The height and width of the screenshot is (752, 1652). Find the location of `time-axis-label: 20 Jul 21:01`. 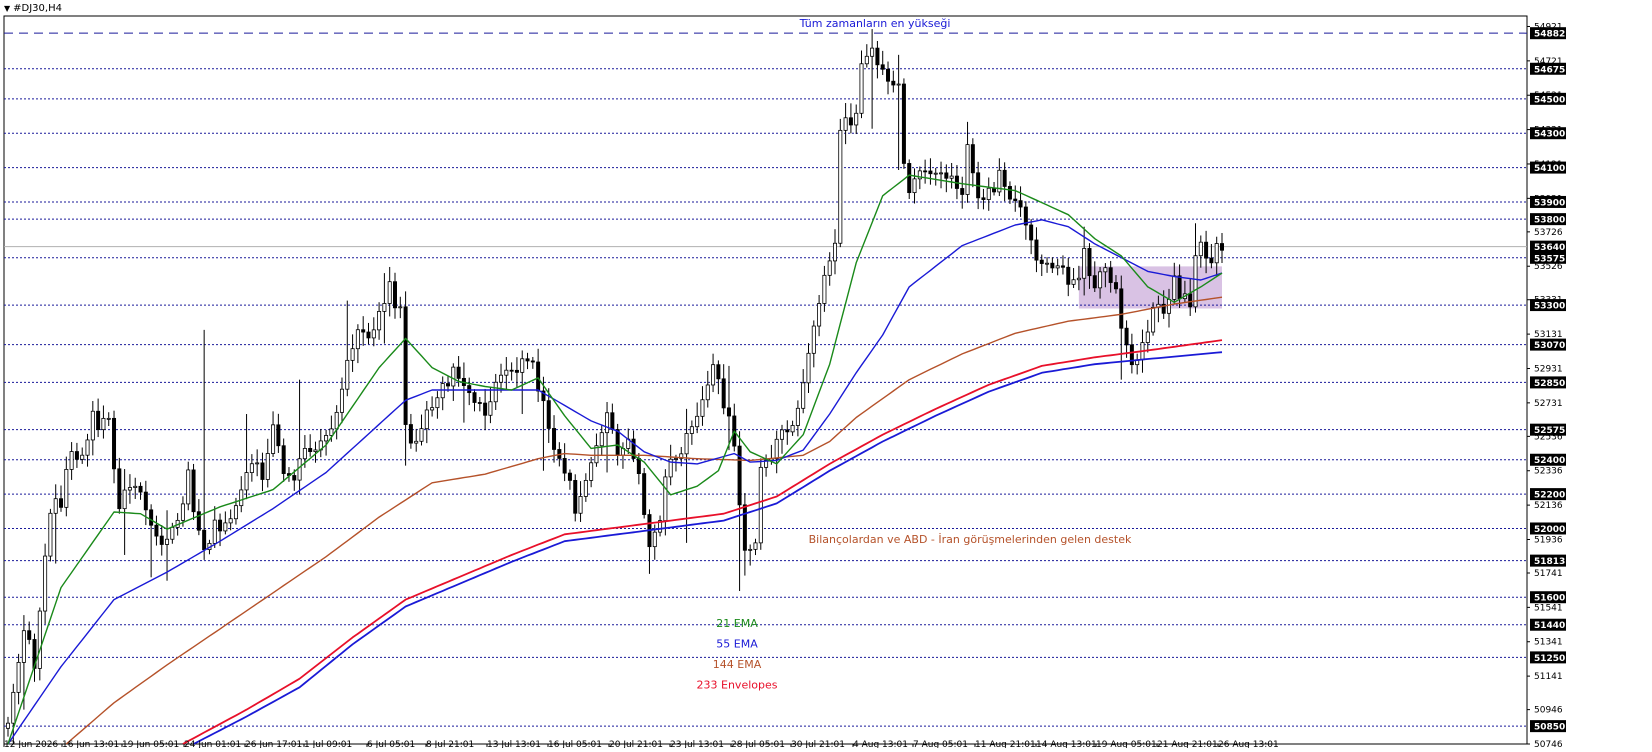

time-axis-label: 20 Jul 21:01 is located at coordinates (636, 744).